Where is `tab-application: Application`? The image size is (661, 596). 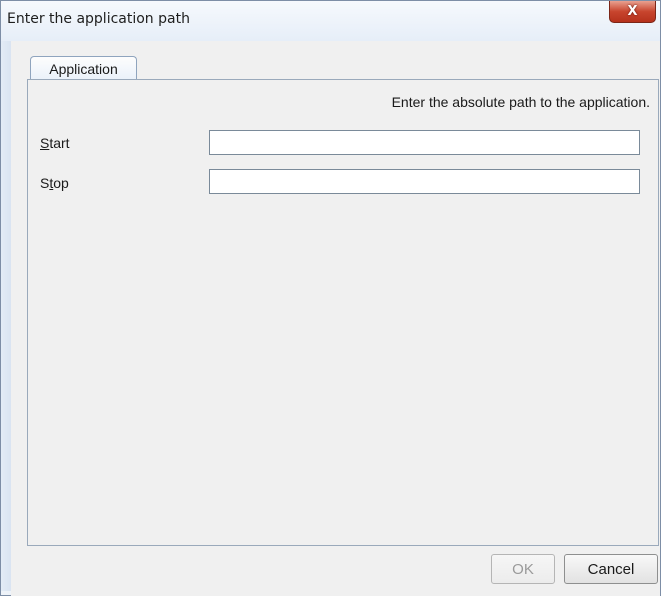 tab-application: Application is located at coordinates (83, 68).